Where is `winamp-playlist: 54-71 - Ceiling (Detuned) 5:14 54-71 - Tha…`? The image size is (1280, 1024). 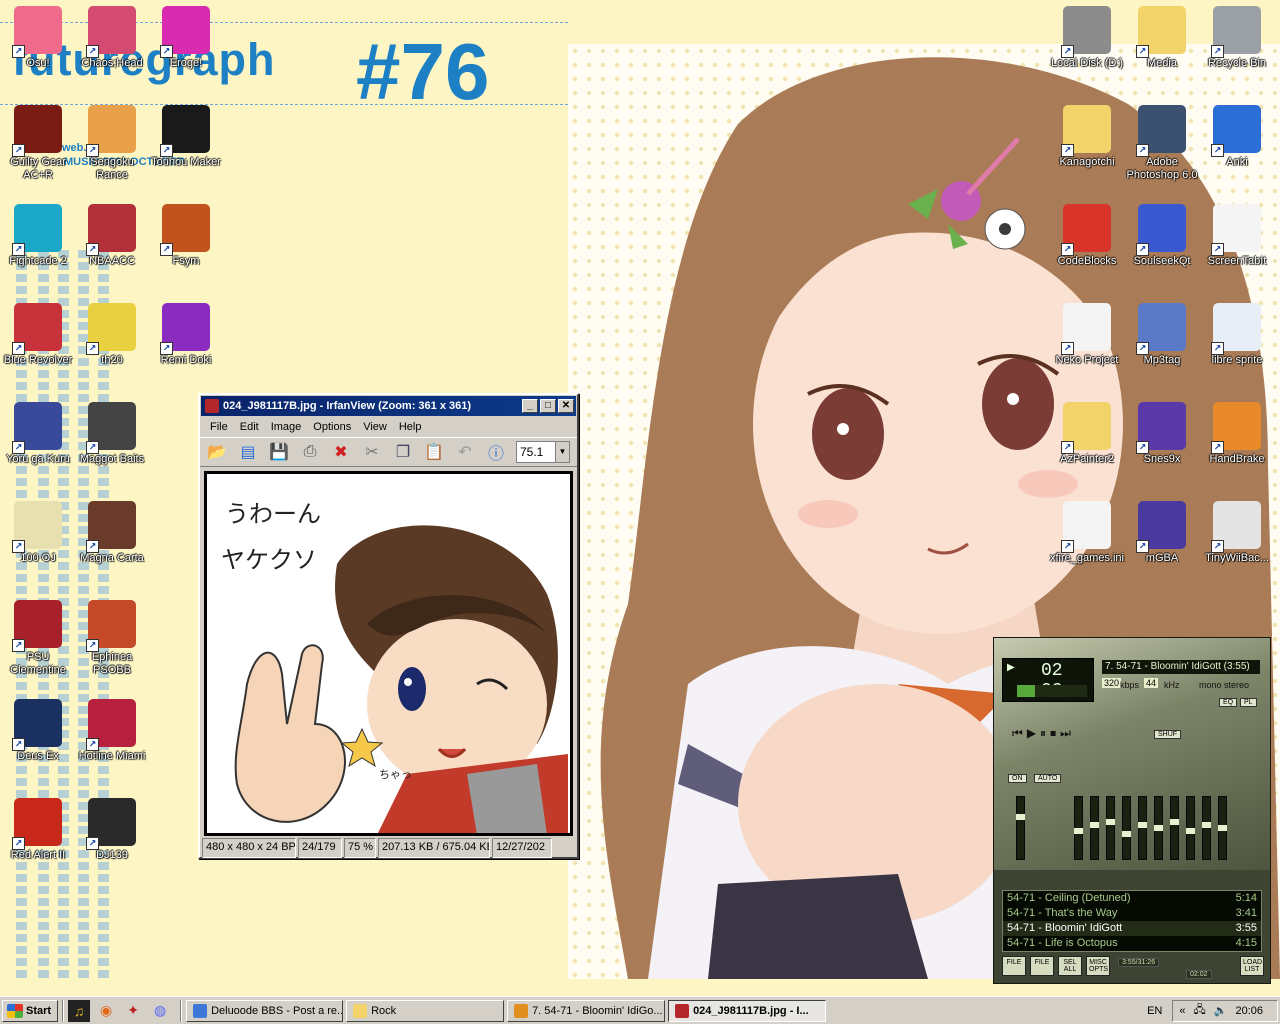
winamp-playlist: 54-71 - Ceiling (Detuned) 5:14 54-71 - Tha… is located at coordinates (1132, 921).